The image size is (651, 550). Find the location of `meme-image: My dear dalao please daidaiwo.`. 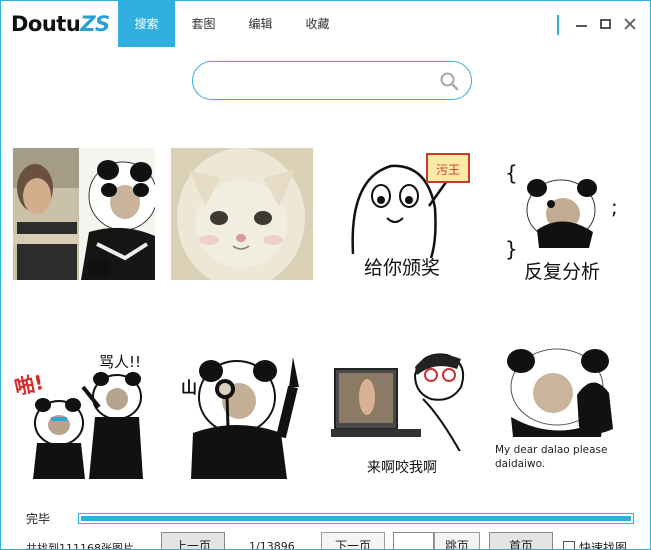

meme-image: My dear dalao please daidaiwo. is located at coordinates (562, 413).